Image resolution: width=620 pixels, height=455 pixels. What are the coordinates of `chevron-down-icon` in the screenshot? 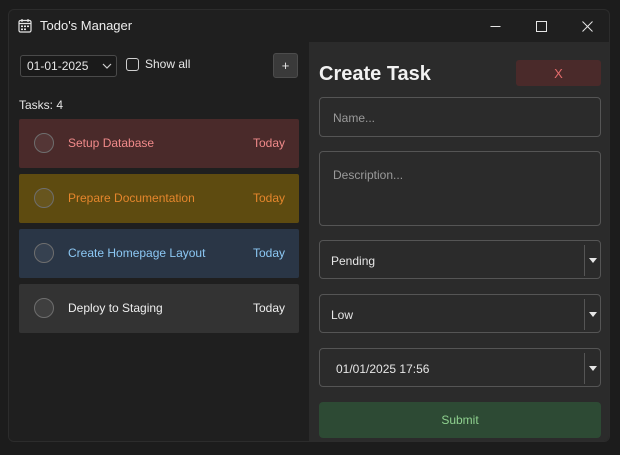 It's located at (107, 66).